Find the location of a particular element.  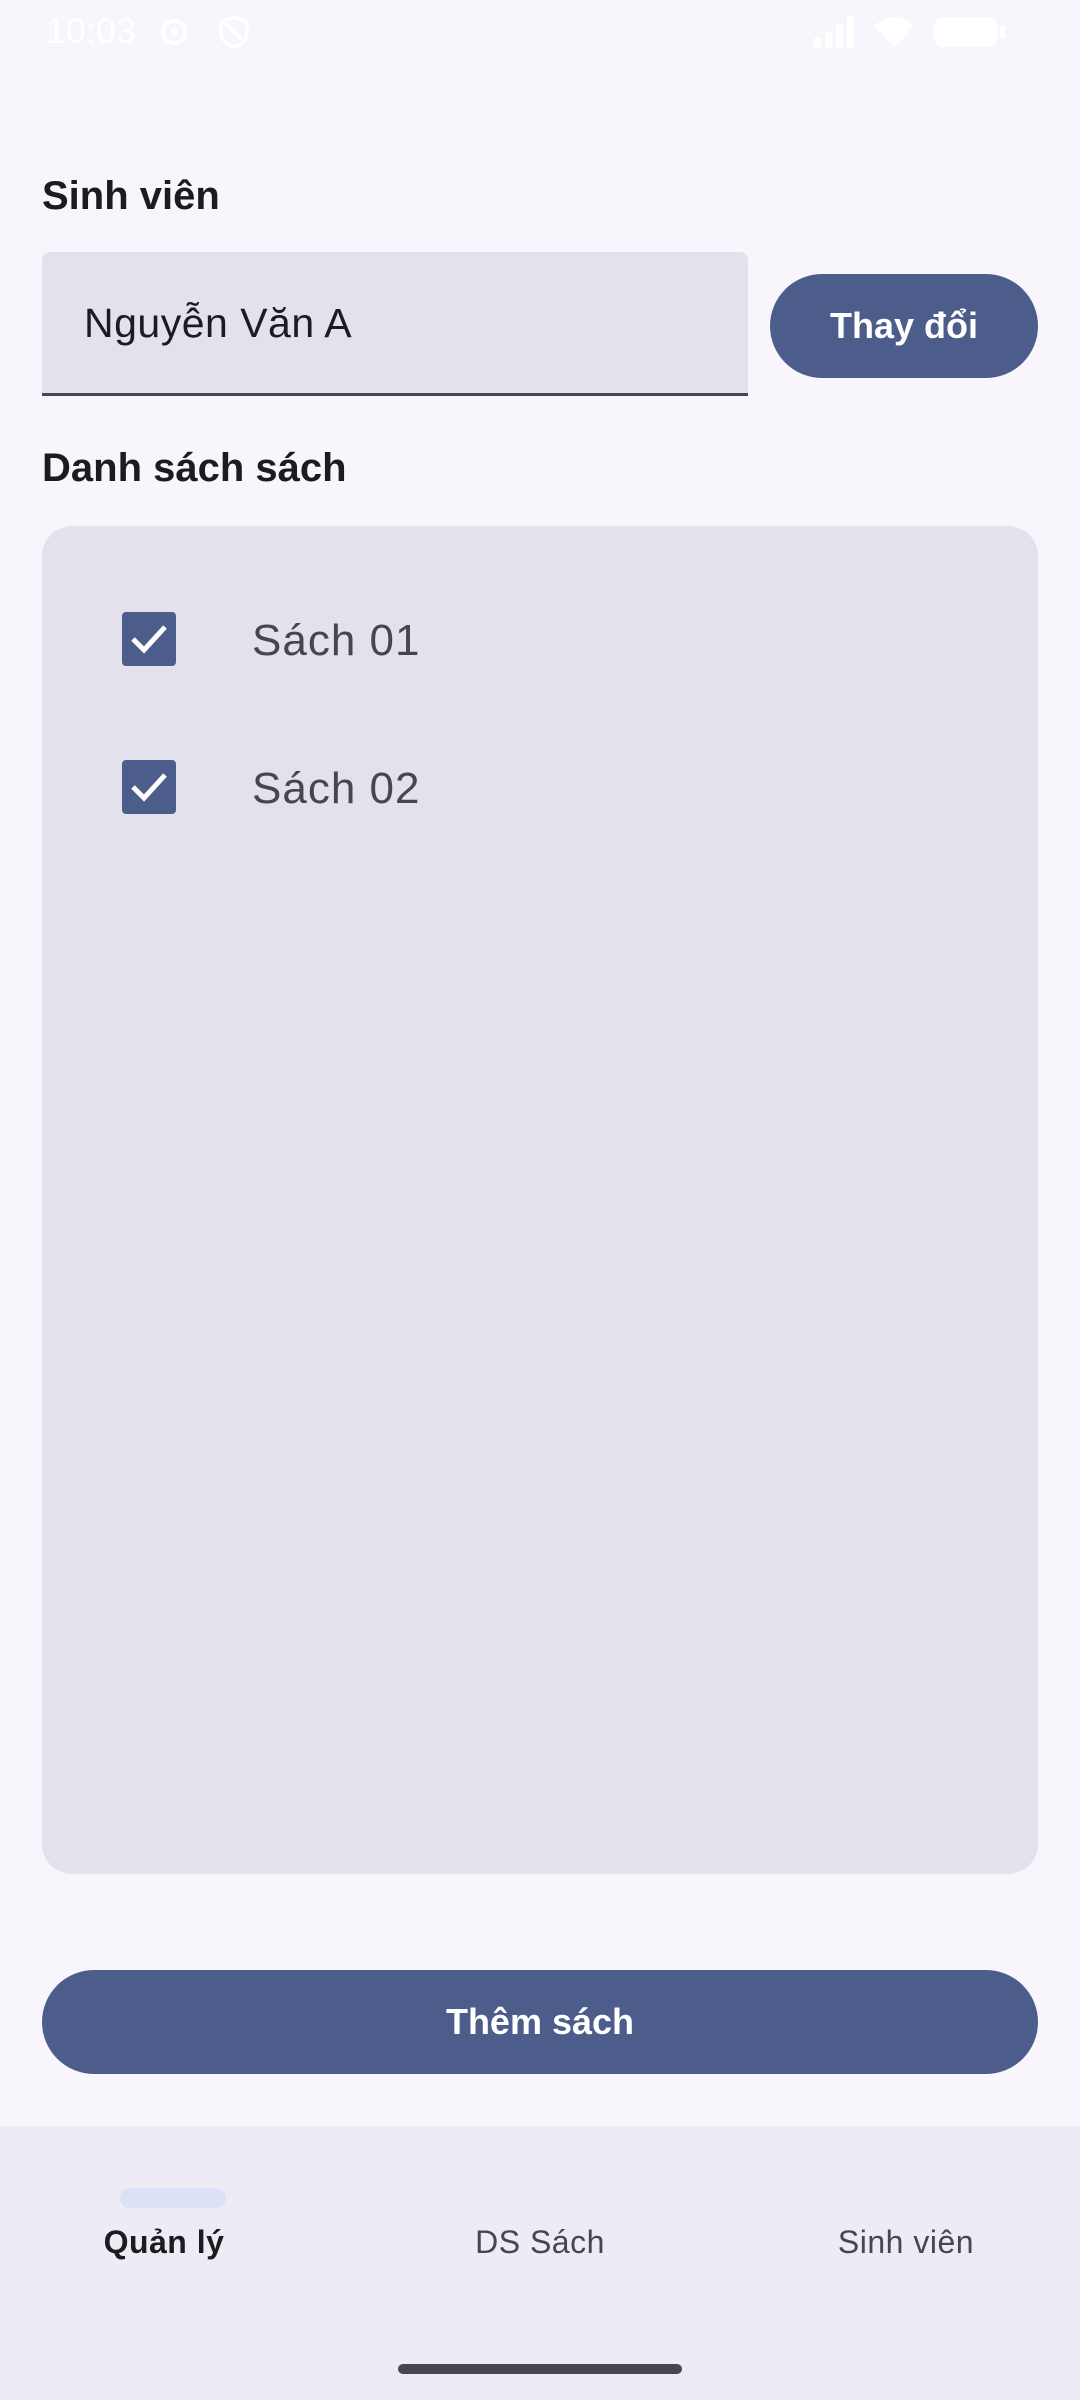

gear-icon is located at coordinates (174, 32).